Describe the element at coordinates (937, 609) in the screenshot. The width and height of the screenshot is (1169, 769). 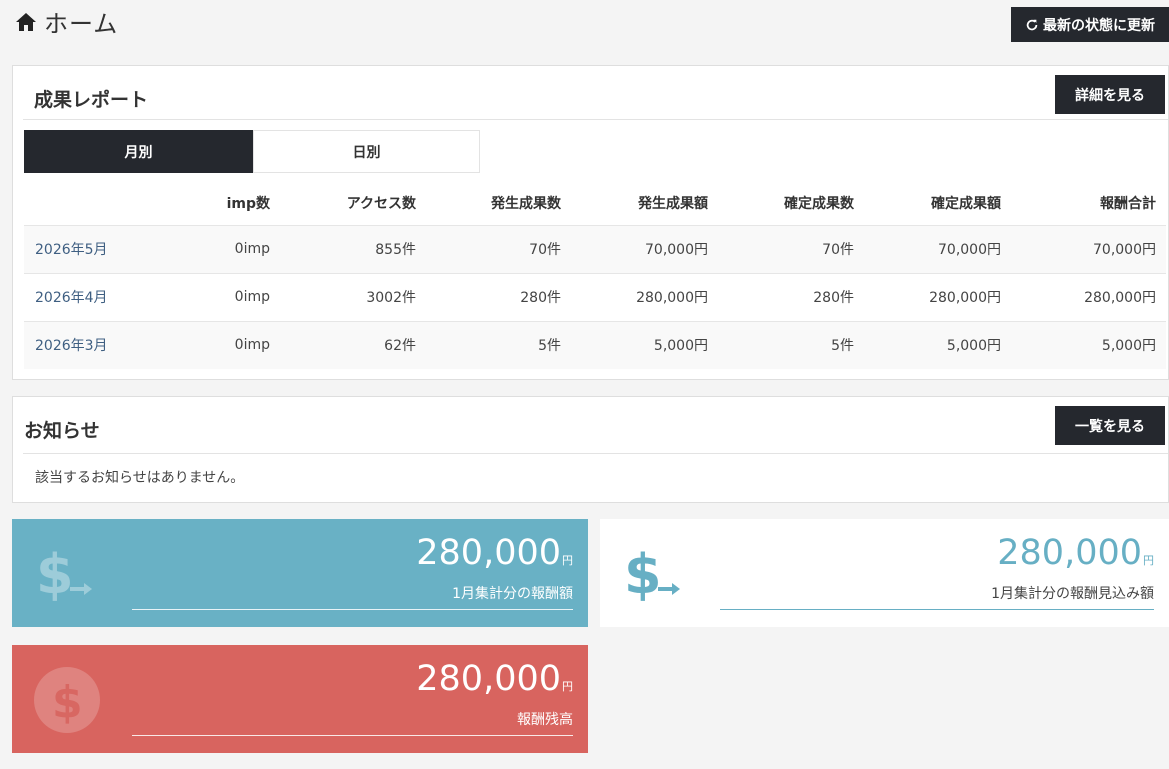
I see `expected-rule` at that location.